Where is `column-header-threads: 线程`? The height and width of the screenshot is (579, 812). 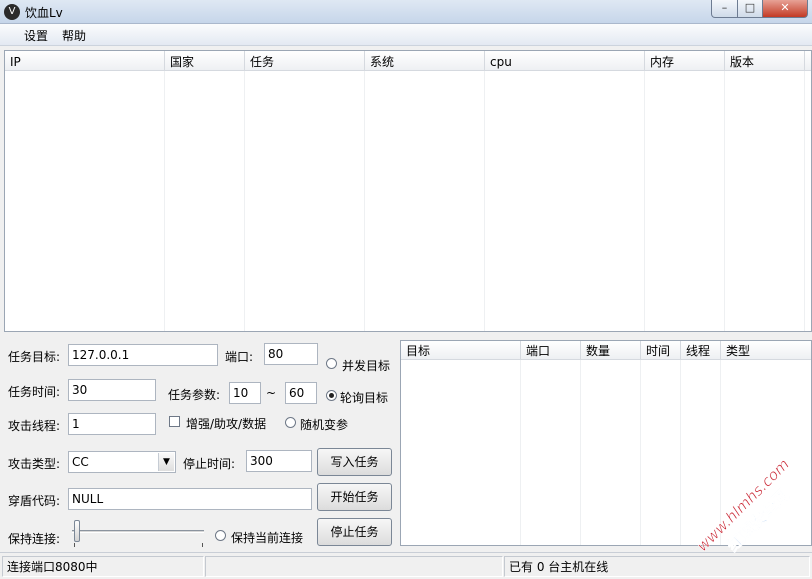
column-header-threads: 线程 is located at coordinates (701, 350).